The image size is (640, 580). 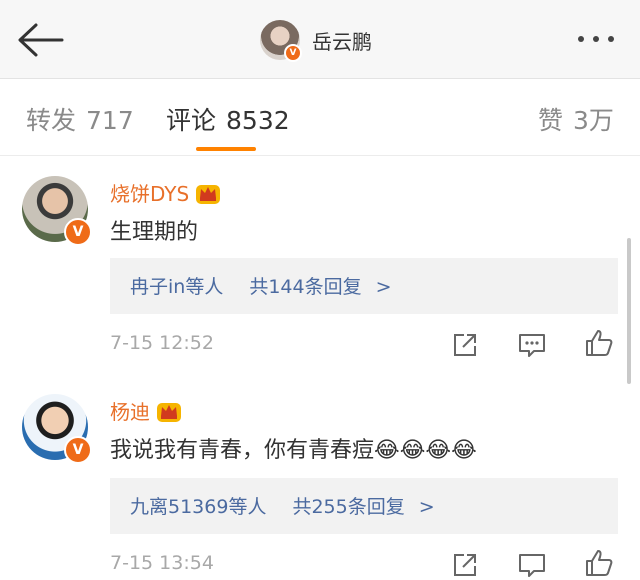 I want to click on profile-title: V 岳云鹏, so click(x=316, y=40).